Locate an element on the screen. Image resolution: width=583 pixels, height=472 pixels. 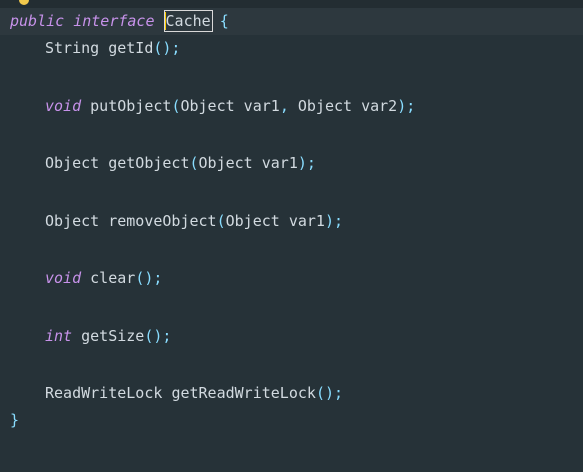
method-name-token: removeObject is located at coordinates (162, 220).